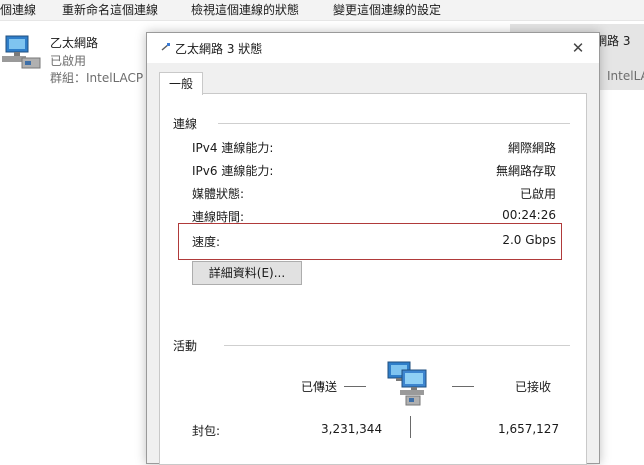 This screenshot has width=644, height=465. Describe the element at coordinates (185, 346) in the screenshot. I see `activity-section-title: 活動` at that location.